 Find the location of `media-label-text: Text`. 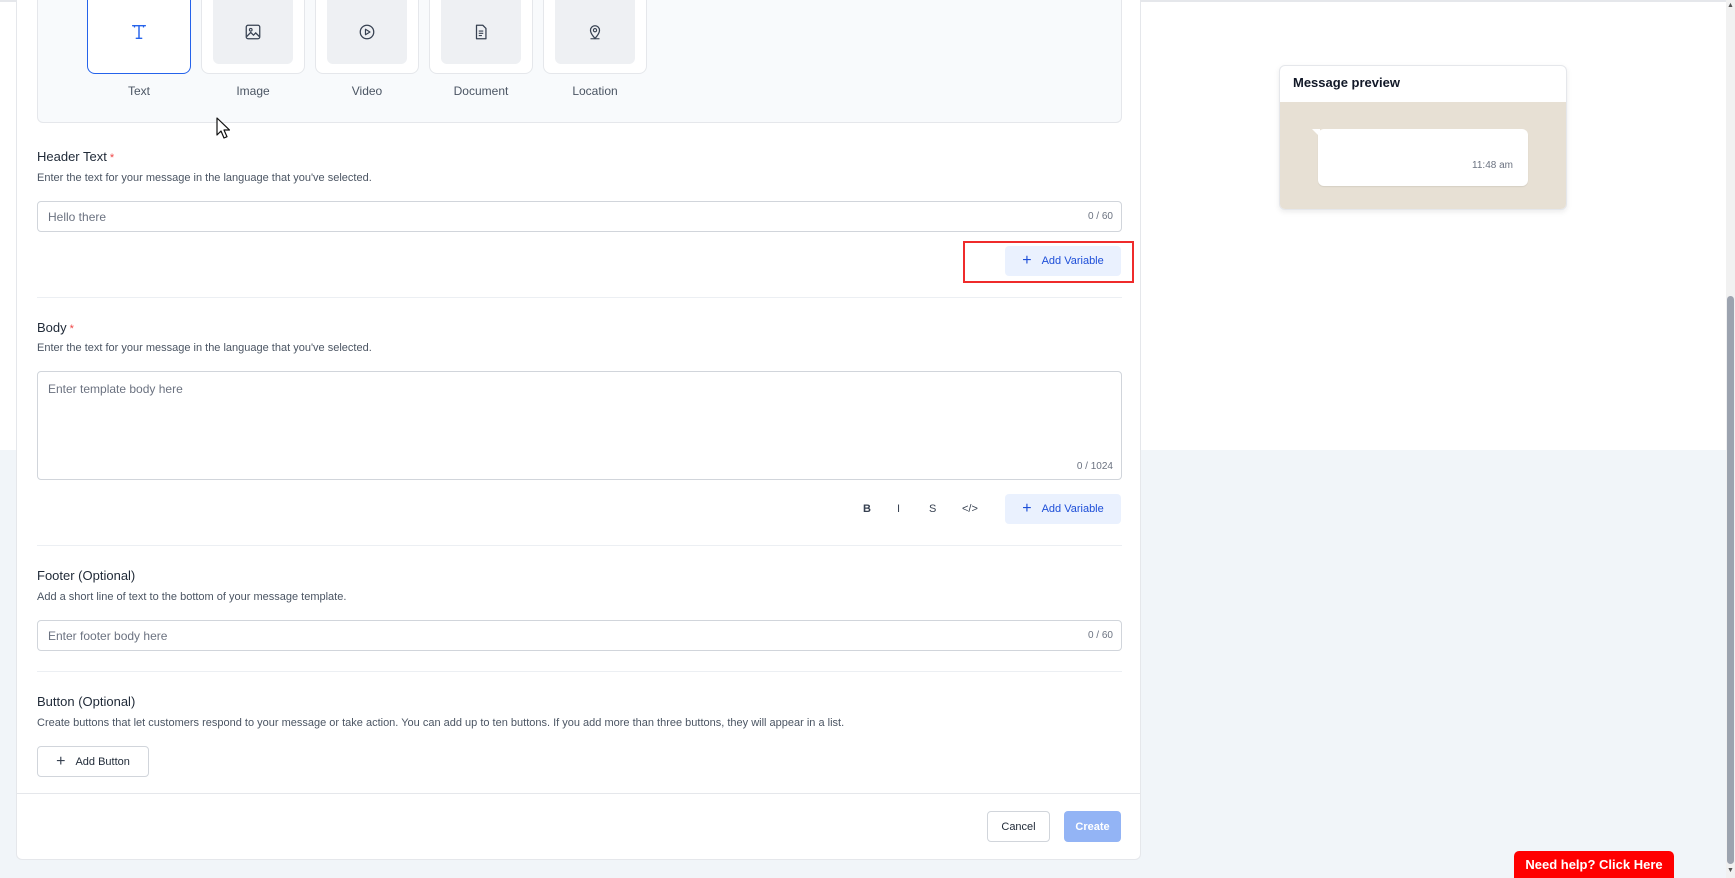

media-label-text: Text is located at coordinates (138, 91).